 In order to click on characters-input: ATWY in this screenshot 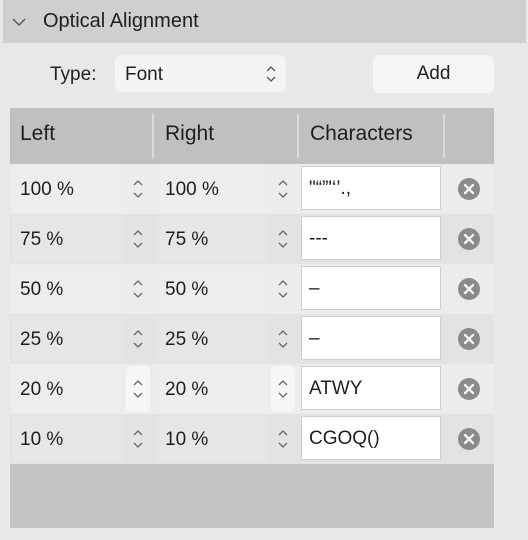, I will do `click(371, 388)`.